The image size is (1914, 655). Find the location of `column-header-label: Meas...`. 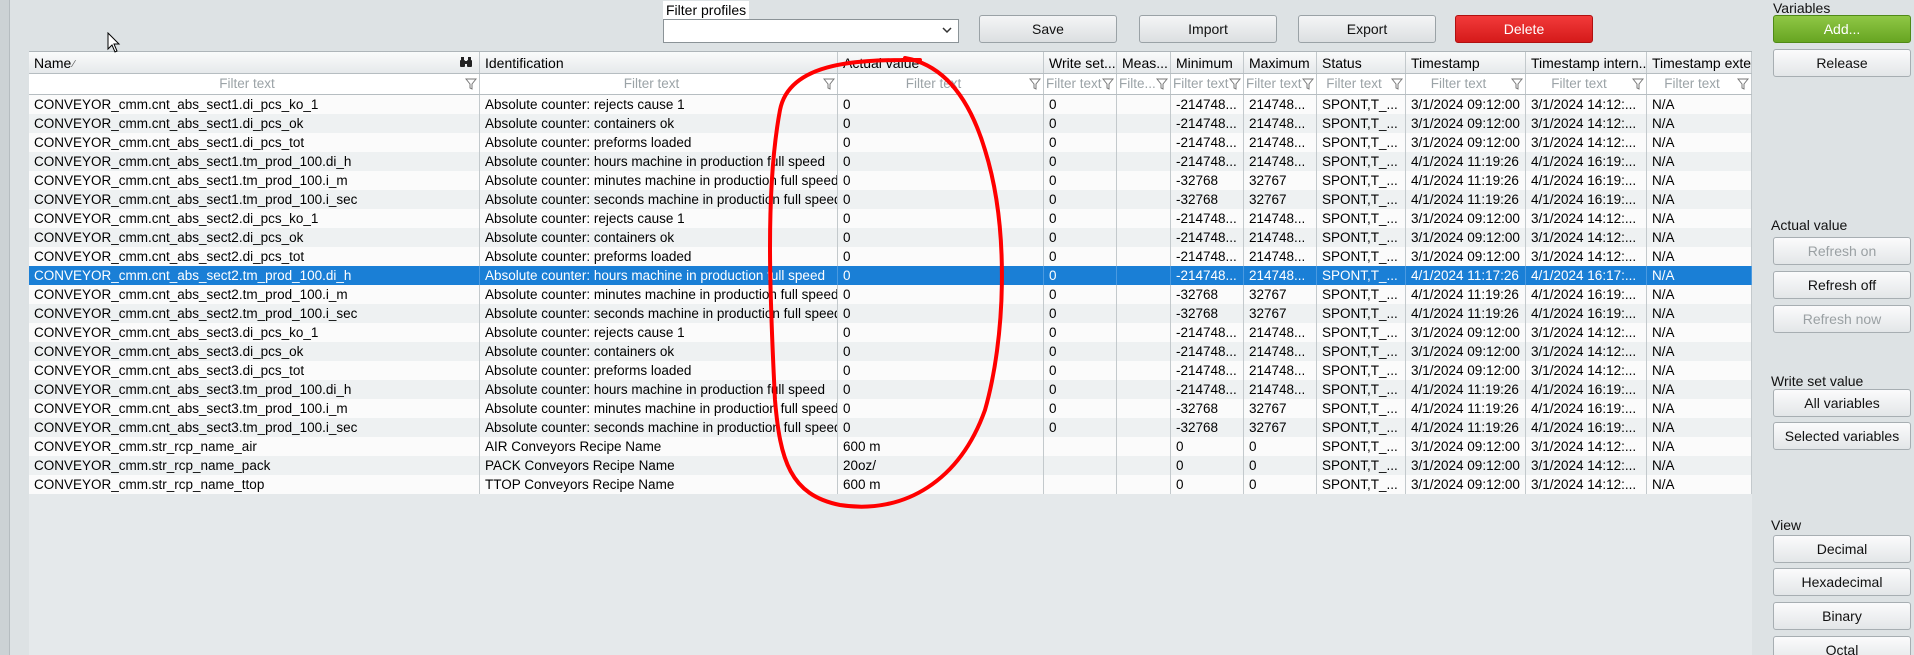

column-header-label: Meas... is located at coordinates (1145, 63).